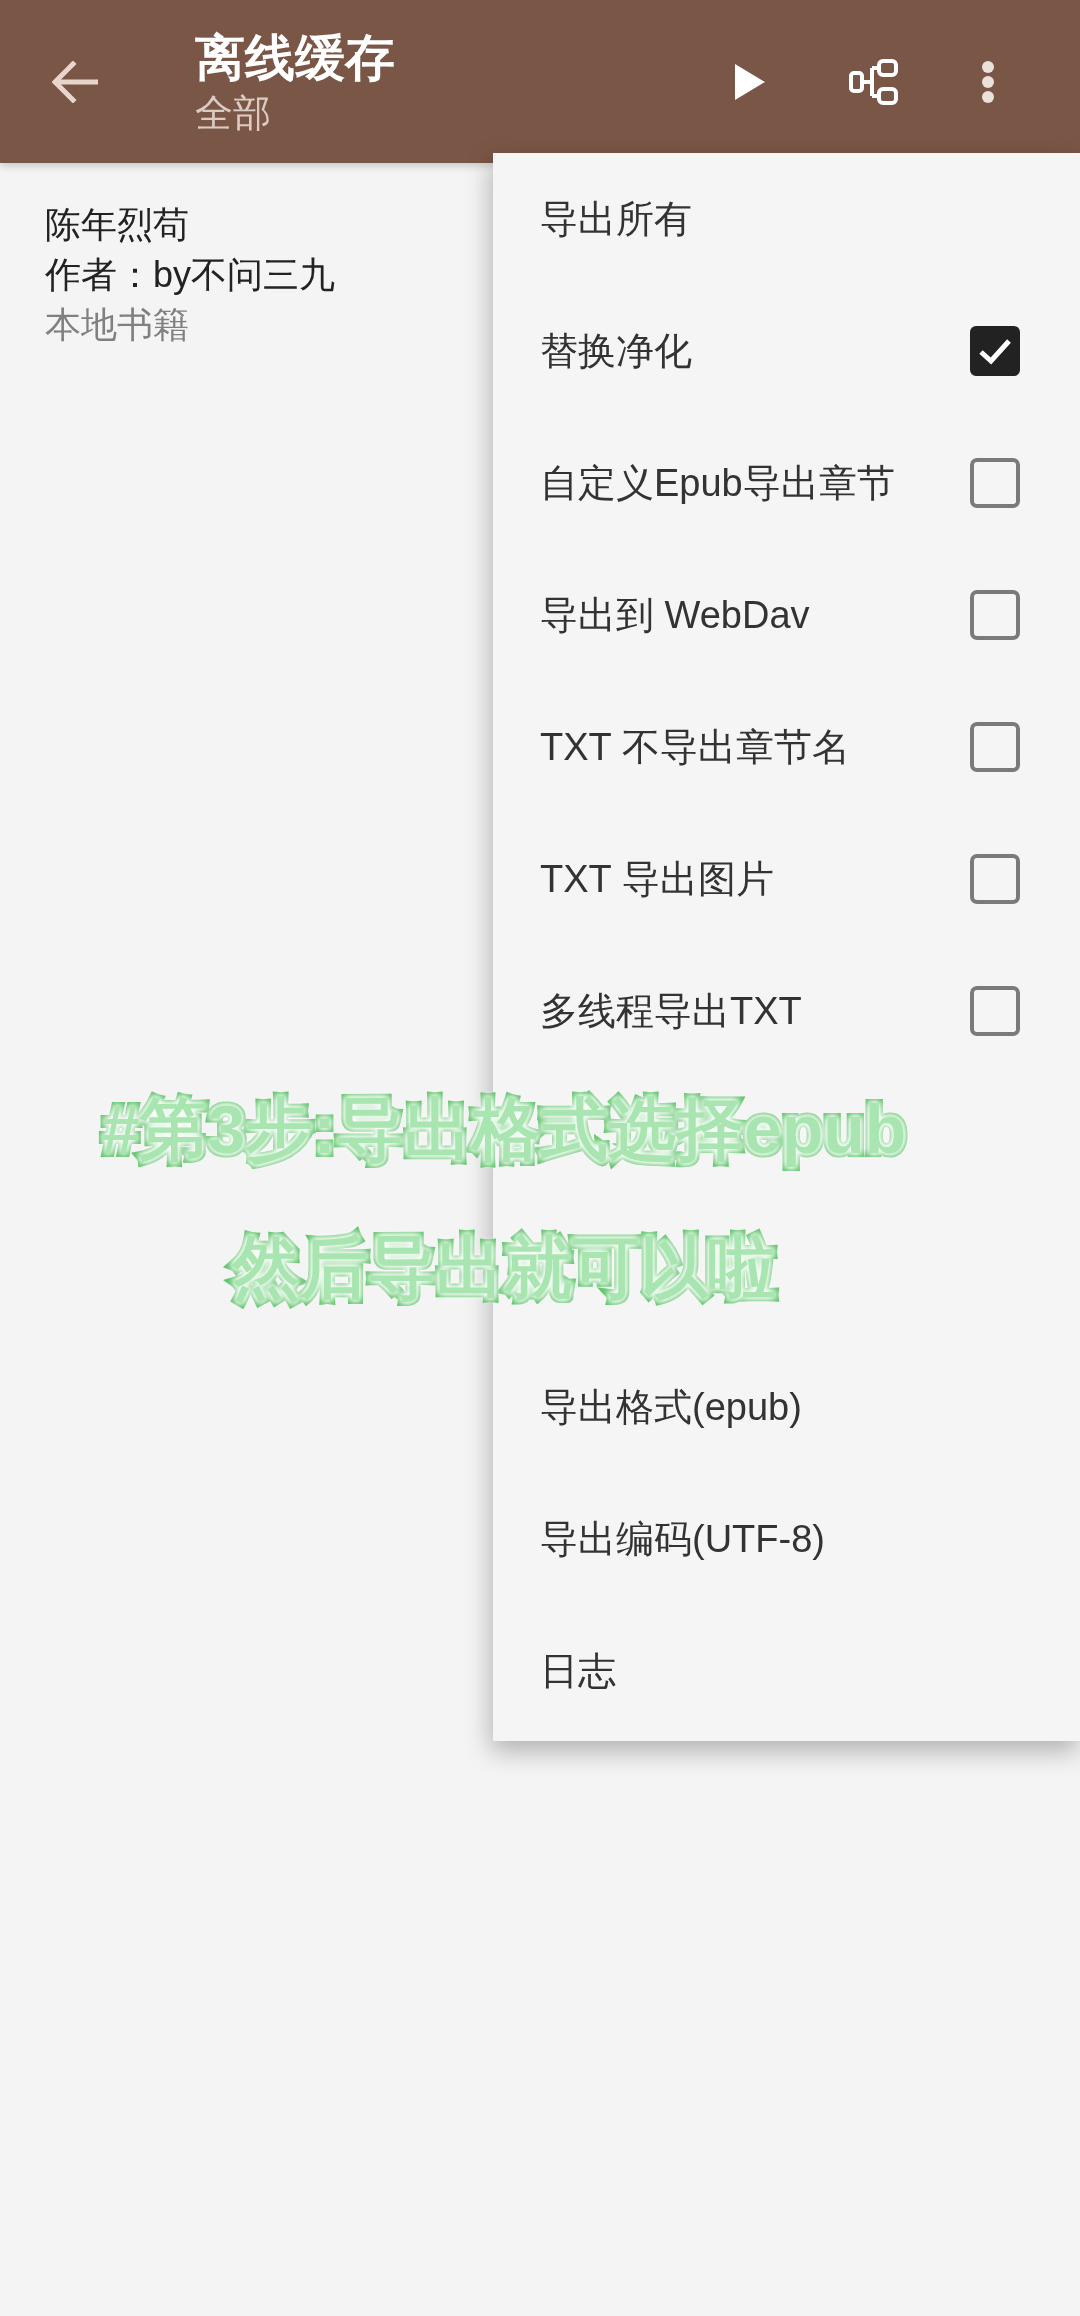  Describe the element at coordinates (117, 325) in the screenshot. I see `book-source: 本地书籍` at that location.